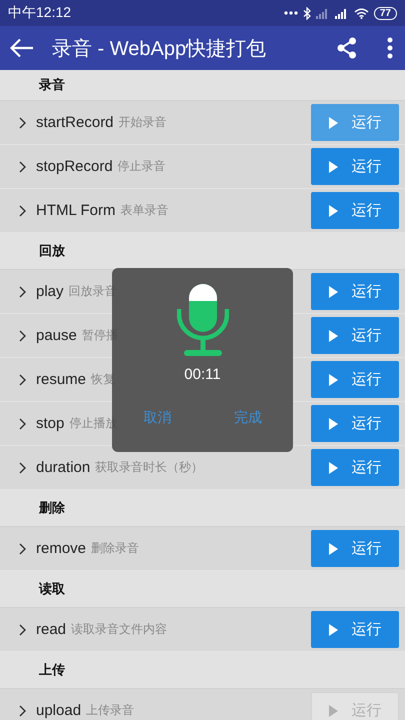  Describe the element at coordinates (52, 670) in the screenshot. I see `section-header: 上传` at that location.